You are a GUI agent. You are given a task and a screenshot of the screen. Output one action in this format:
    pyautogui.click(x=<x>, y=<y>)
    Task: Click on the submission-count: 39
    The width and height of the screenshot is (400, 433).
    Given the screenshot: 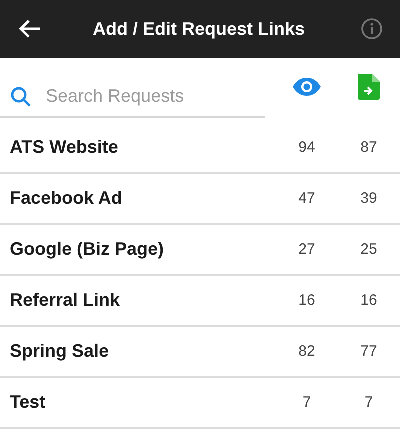 What is the action you would take?
    pyautogui.click(x=369, y=198)
    